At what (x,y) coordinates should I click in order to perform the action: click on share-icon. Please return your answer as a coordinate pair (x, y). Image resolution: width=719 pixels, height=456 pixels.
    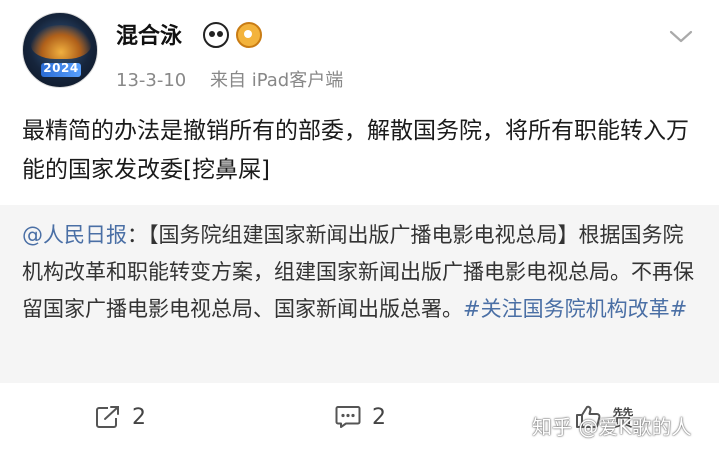
    Looking at the image, I should click on (107, 417).